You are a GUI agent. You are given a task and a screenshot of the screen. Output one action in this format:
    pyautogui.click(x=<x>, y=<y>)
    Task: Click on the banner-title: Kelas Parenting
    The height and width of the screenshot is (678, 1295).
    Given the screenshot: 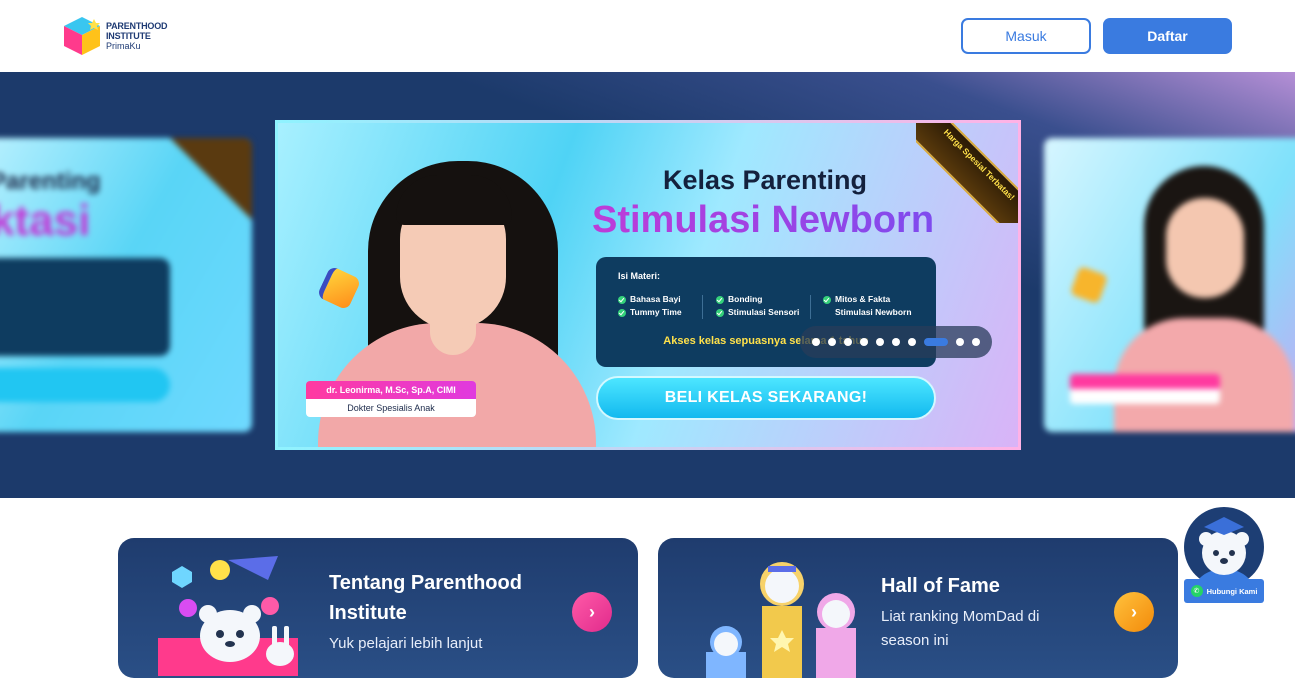 What is the action you would take?
    pyautogui.click(x=765, y=180)
    